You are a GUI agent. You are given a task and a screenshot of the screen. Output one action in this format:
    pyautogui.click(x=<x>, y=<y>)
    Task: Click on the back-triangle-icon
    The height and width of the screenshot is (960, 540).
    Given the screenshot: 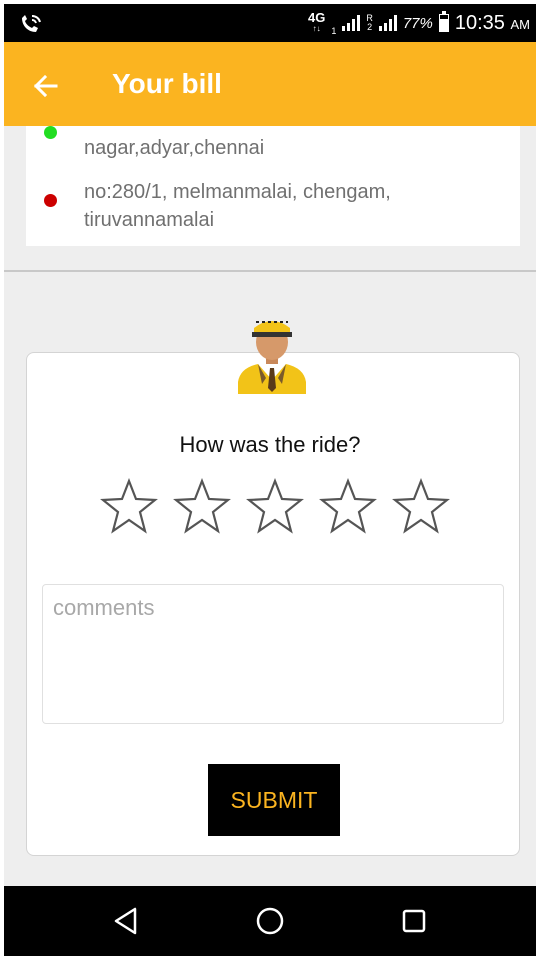 What is the action you would take?
    pyautogui.click(x=126, y=921)
    